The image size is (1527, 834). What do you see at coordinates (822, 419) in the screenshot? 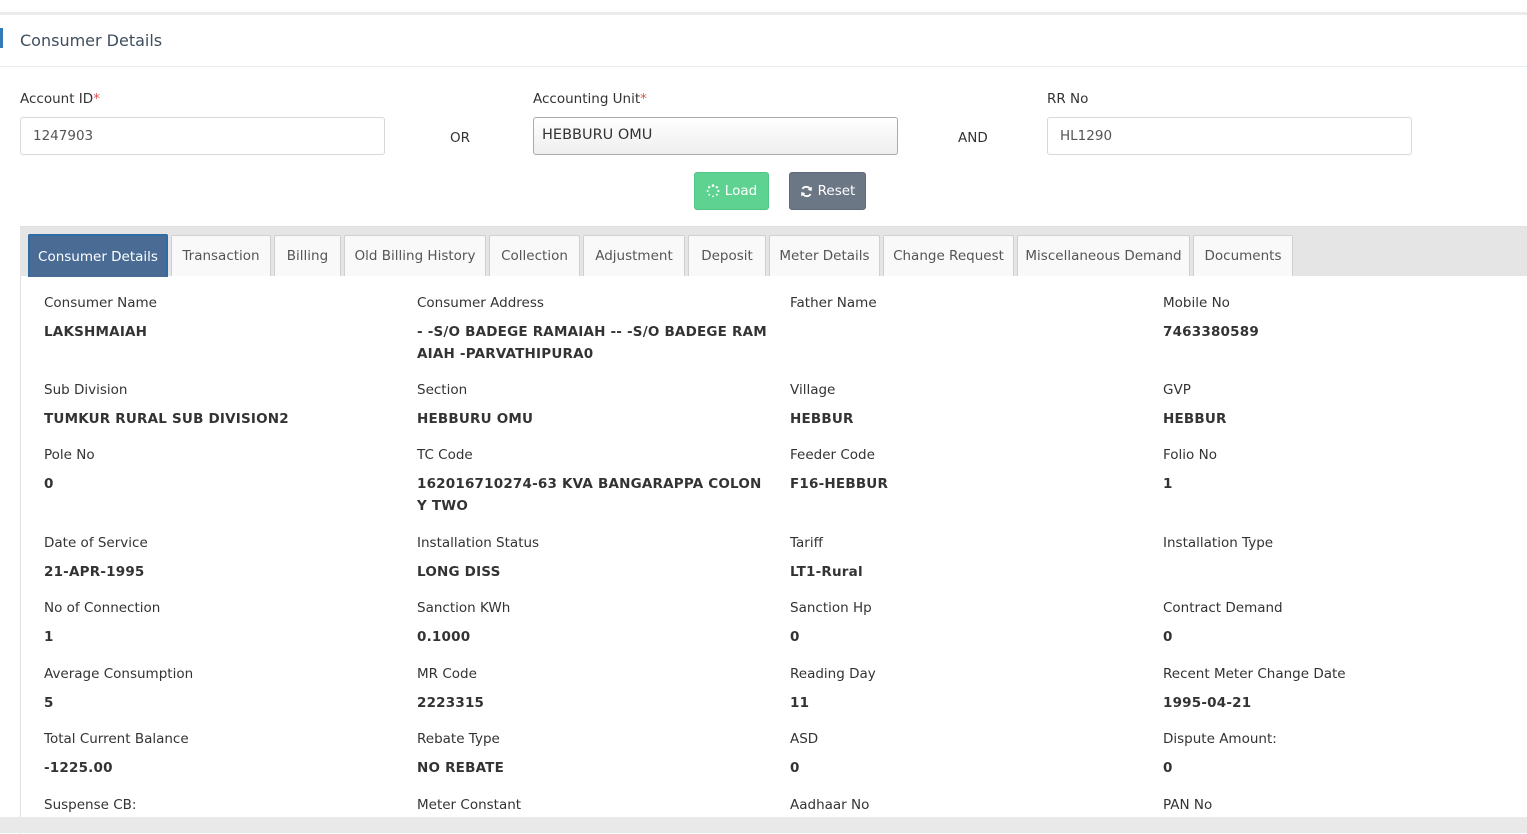
I see `village-value: HEBBUR` at bounding box center [822, 419].